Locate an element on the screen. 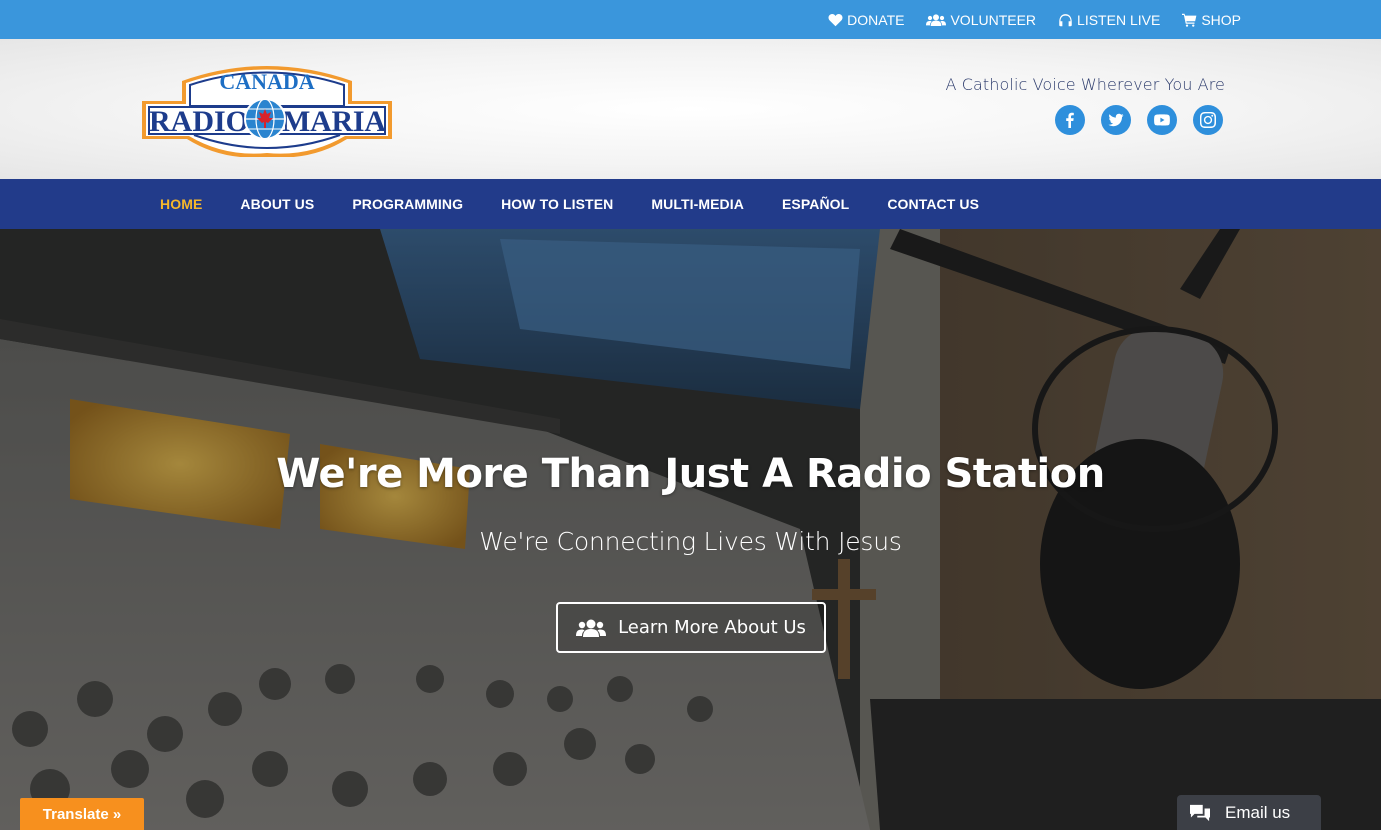 This screenshot has width=1381, height=830. instagram-link is located at coordinates (1208, 120).